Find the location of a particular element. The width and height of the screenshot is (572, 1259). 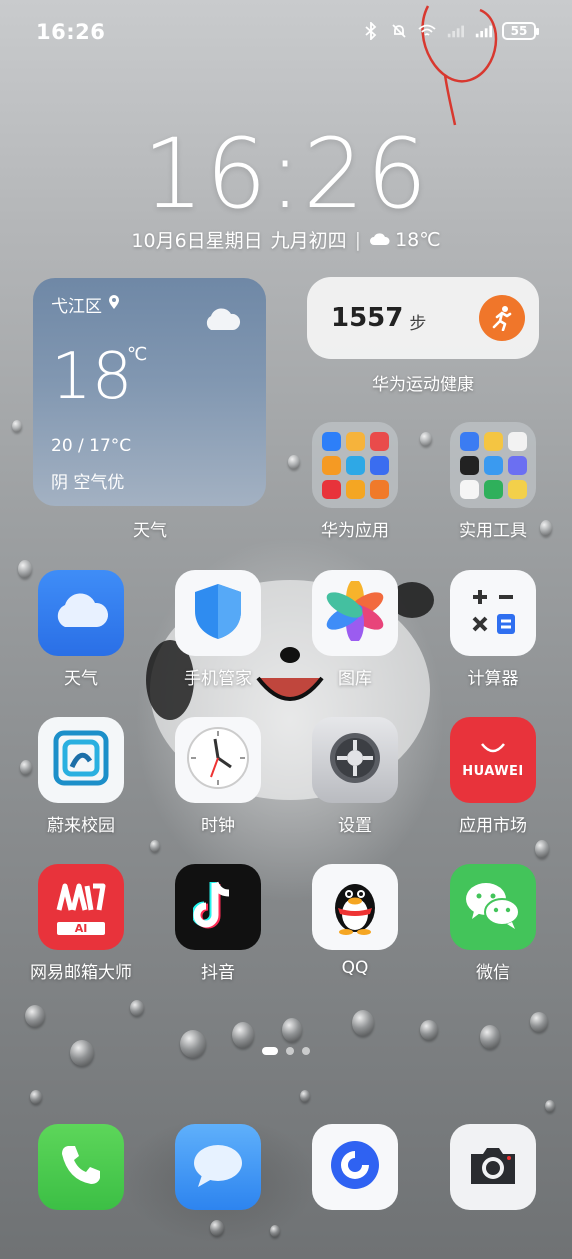

signal-sim2-icon is located at coordinates (483, 31).